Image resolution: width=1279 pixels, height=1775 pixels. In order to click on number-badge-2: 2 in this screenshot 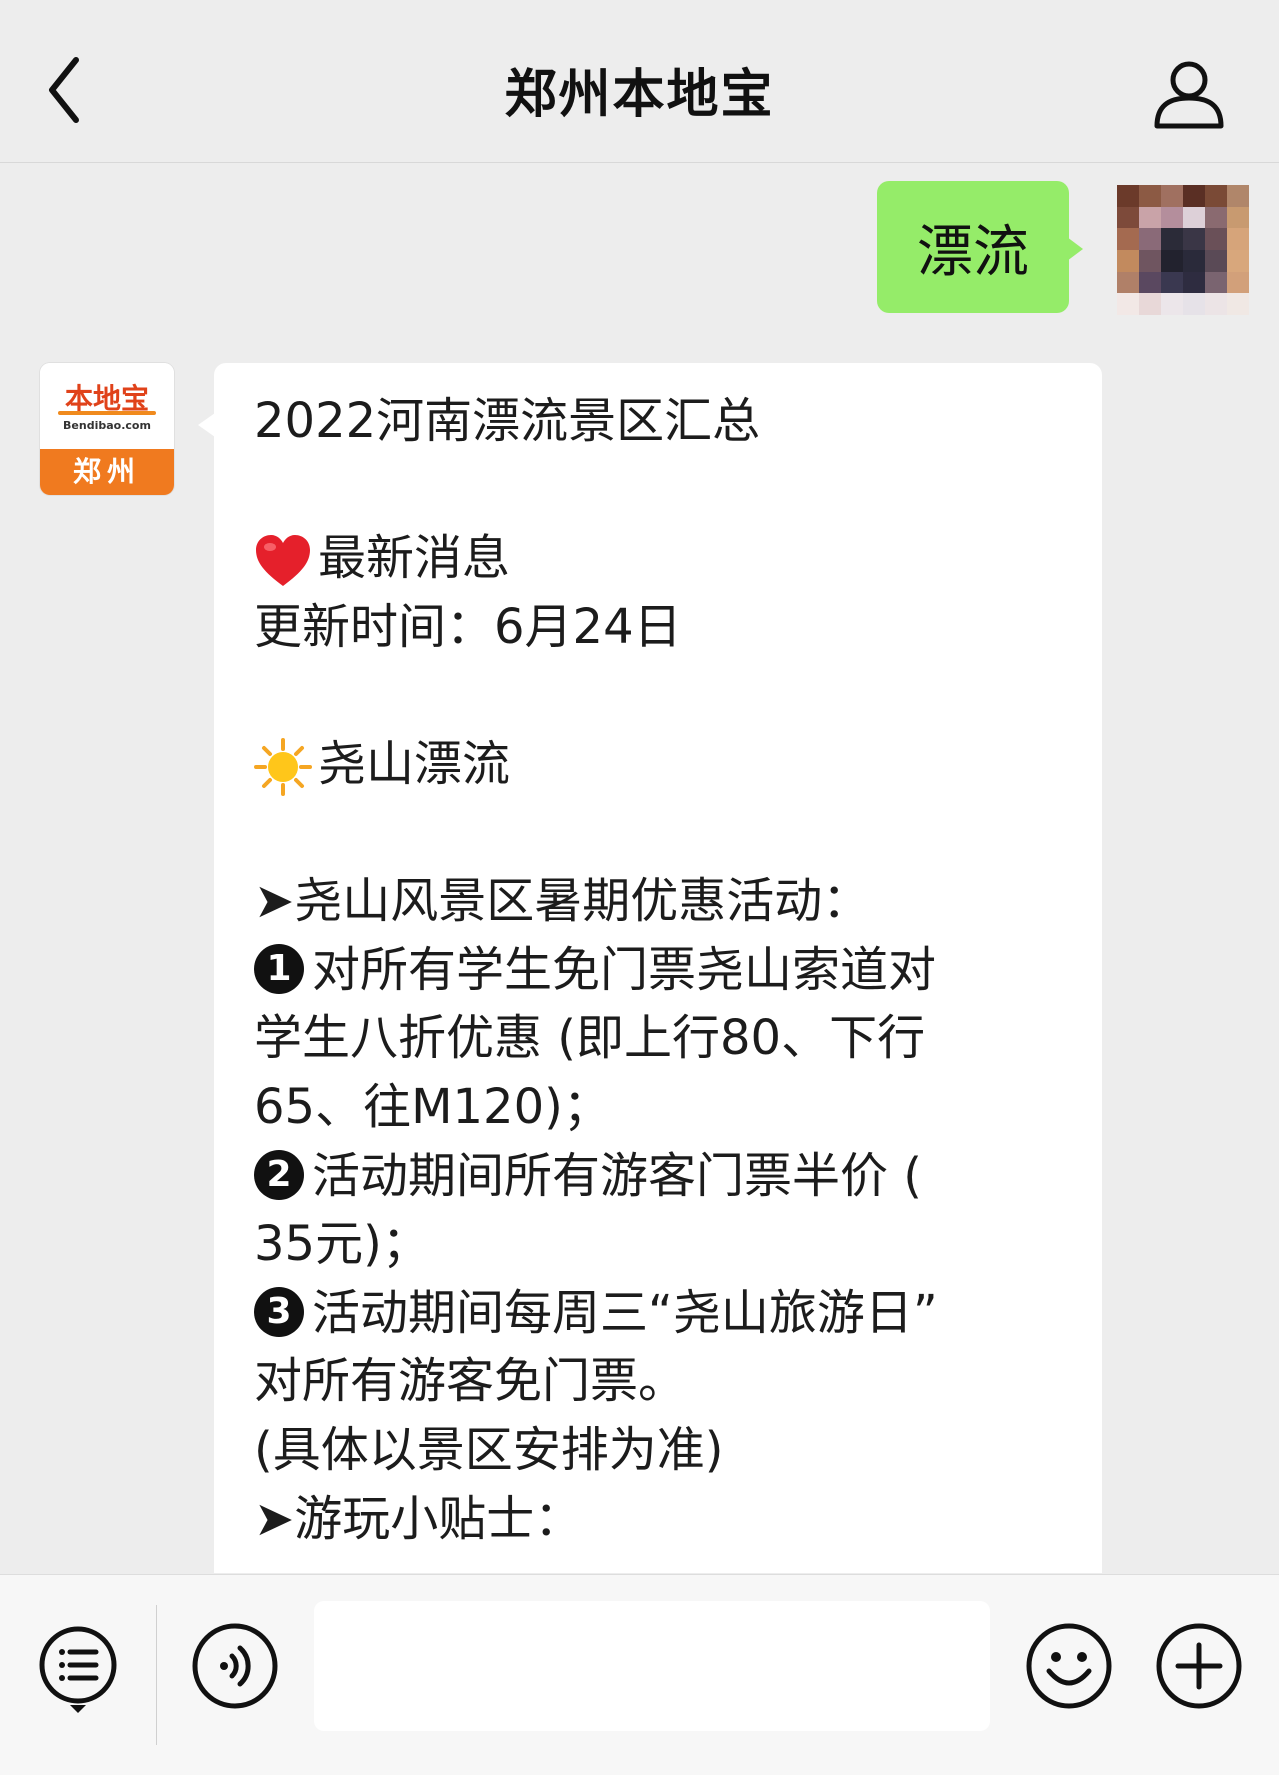, I will do `click(279, 1174)`.